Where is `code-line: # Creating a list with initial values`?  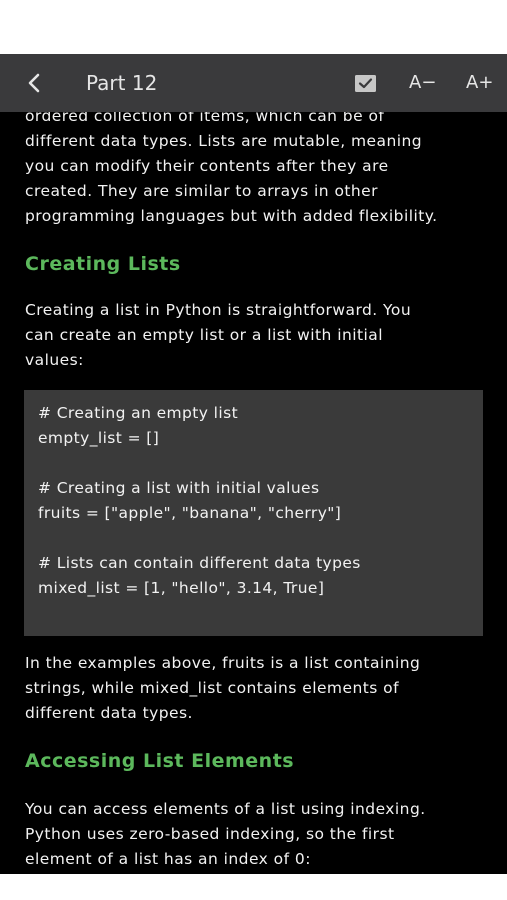
code-line: # Creating a list with initial values is located at coordinates (179, 488).